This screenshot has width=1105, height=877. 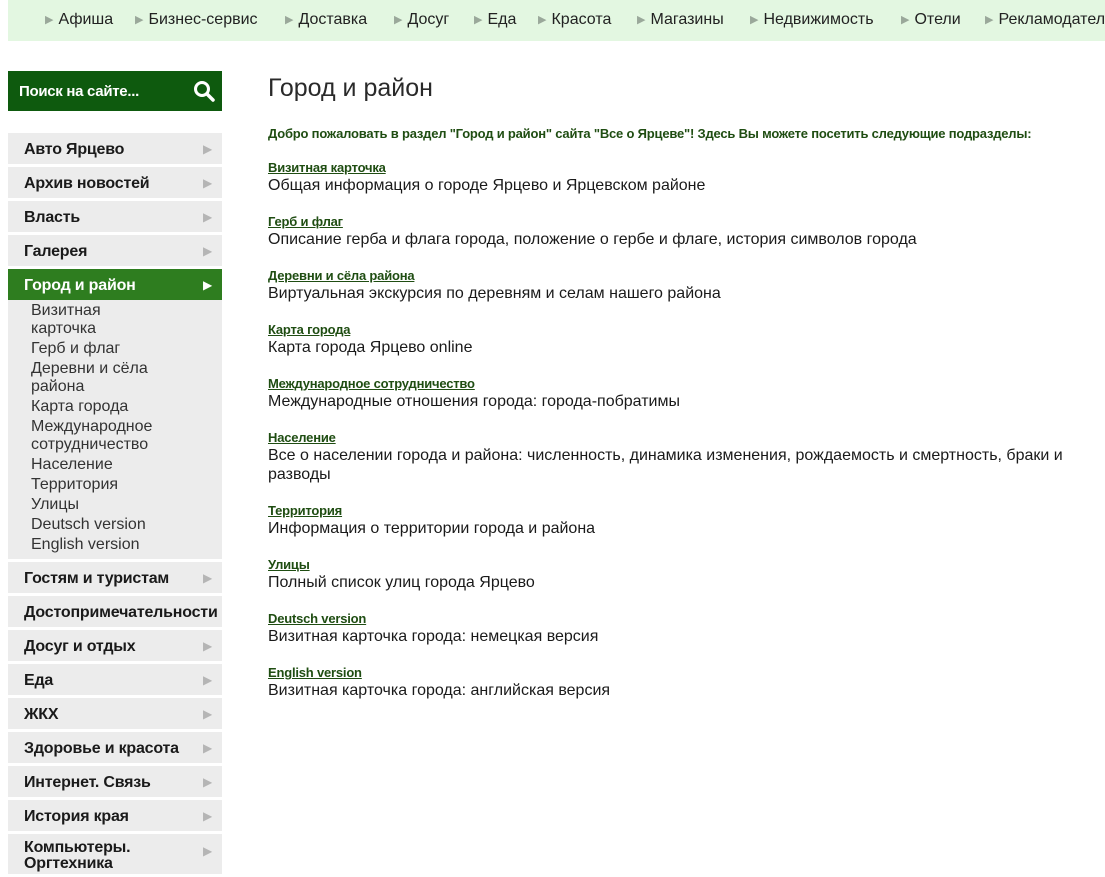 I want to click on nav-dostavka: ▶ Доставка, so click(x=326, y=20).